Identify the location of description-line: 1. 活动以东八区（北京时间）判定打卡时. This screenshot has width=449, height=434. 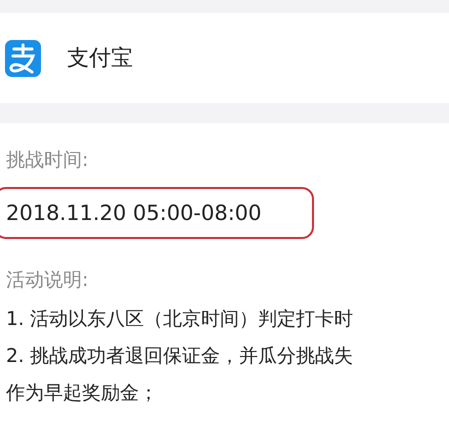
(179, 319).